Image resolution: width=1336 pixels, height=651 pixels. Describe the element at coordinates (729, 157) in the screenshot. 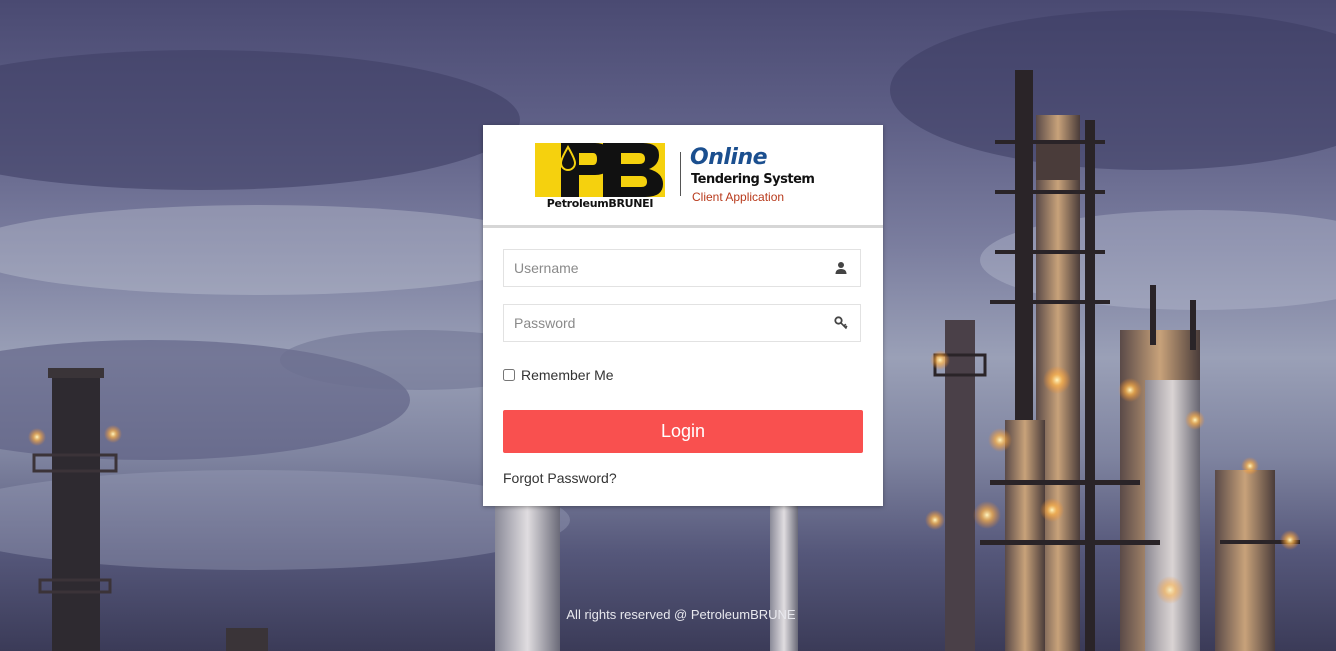

I see `brand-title: Online` at that location.